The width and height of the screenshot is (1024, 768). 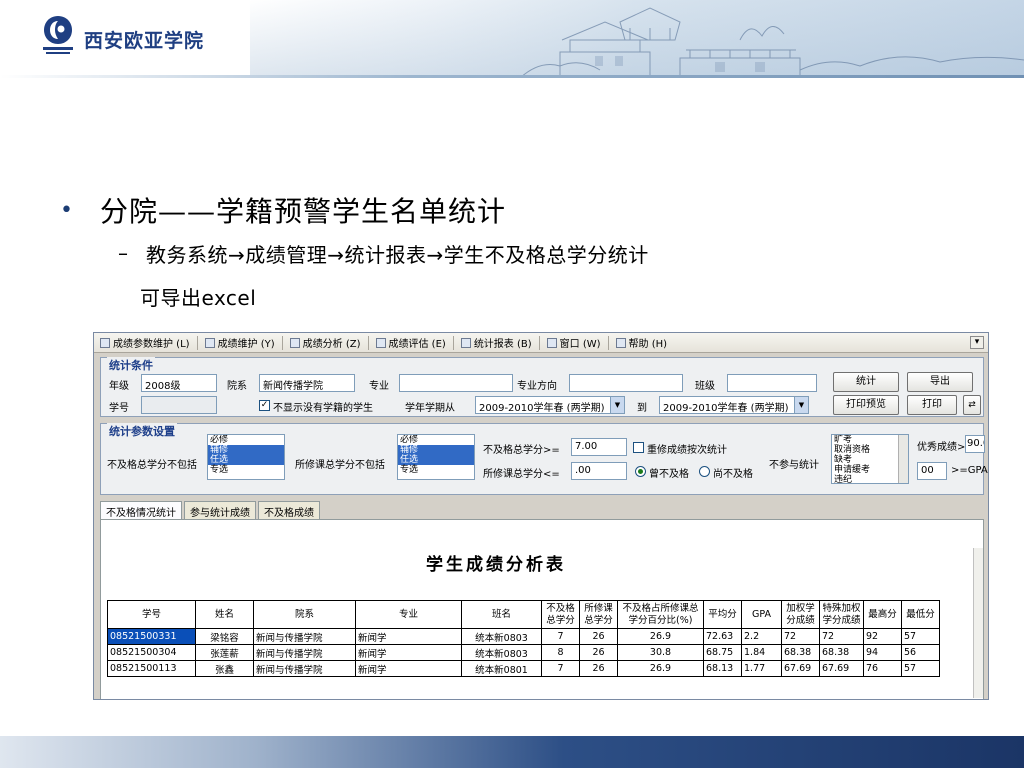 What do you see at coordinates (264, 405) in the screenshot?
I see `hide-no-status-checkbox: ✓` at bounding box center [264, 405].